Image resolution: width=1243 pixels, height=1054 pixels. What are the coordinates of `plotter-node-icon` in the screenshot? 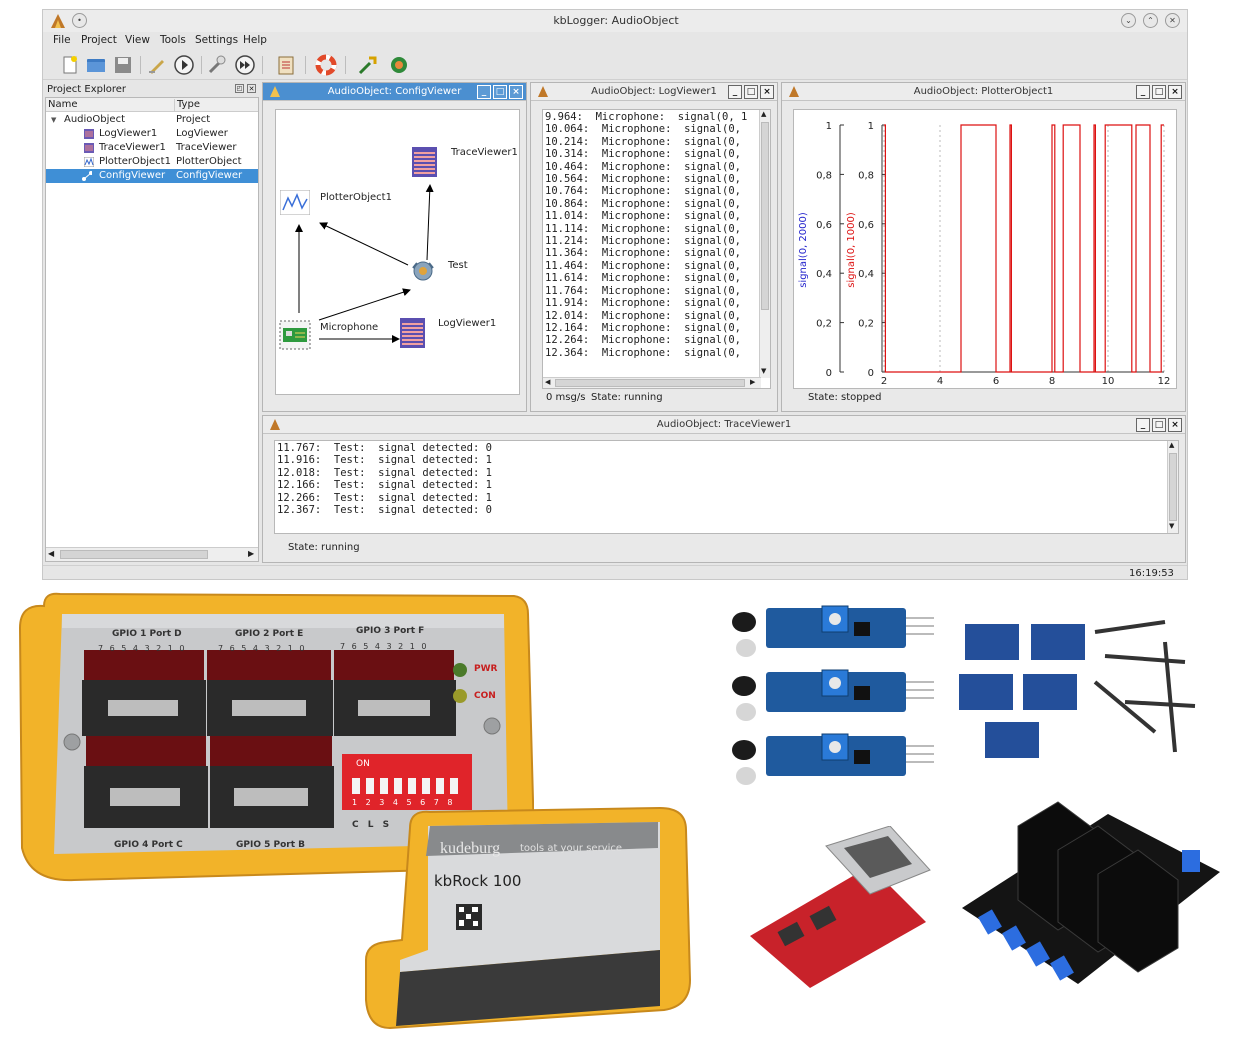 It's located at (295, 202).